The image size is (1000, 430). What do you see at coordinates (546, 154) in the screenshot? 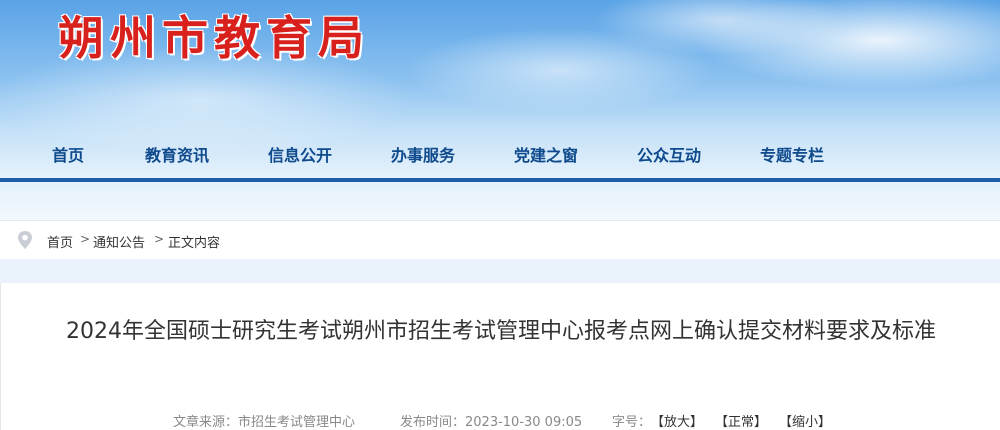
I see `nav-item-party-building: 党建之窗` at bounding box center [546, 154].